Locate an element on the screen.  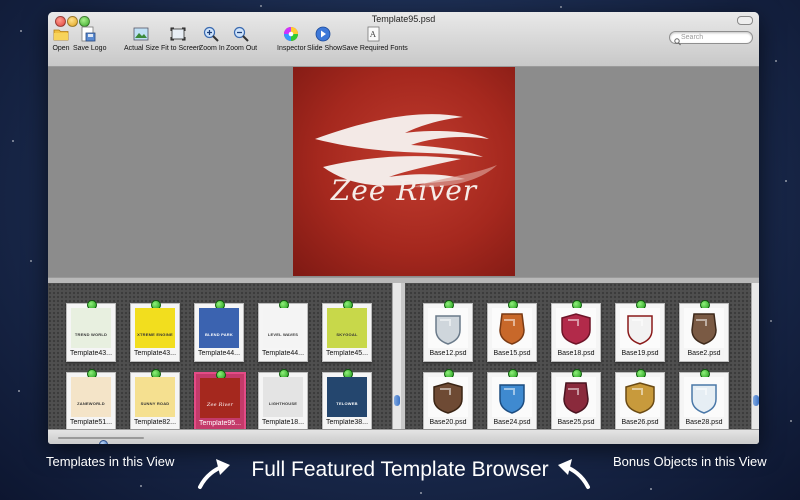
swirl-logo-mark is located at coordinates (406, 151).